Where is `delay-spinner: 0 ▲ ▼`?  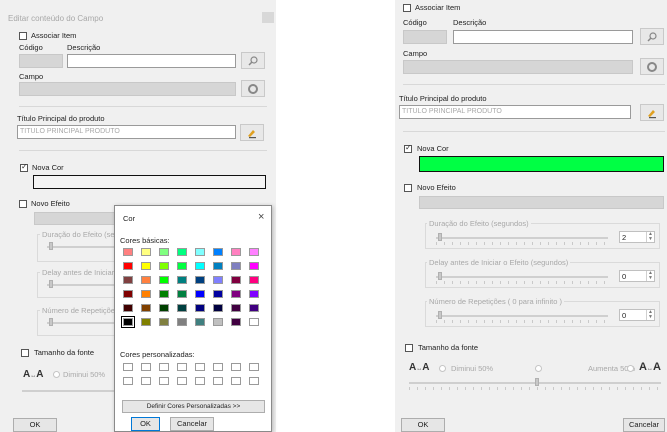 delay-spinner: 0 ▲ ▼ is located at coordinates (637, 276).